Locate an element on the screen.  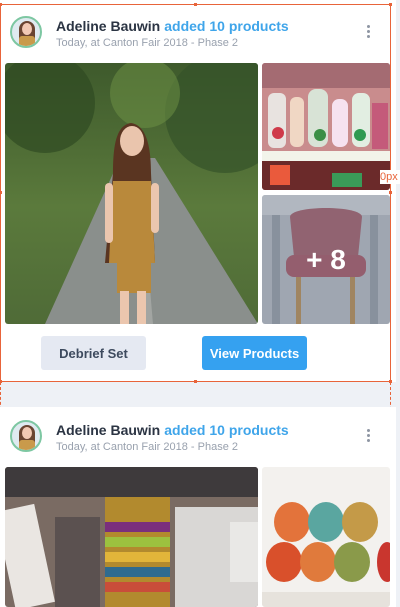
spacing-label: 0px is located at coordinates (390, 177).